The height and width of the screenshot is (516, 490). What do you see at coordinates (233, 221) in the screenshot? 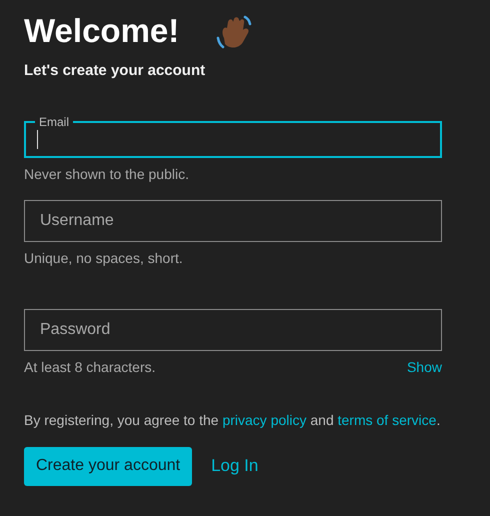
I see `input-field: Username` at bounding box center [233, 221].